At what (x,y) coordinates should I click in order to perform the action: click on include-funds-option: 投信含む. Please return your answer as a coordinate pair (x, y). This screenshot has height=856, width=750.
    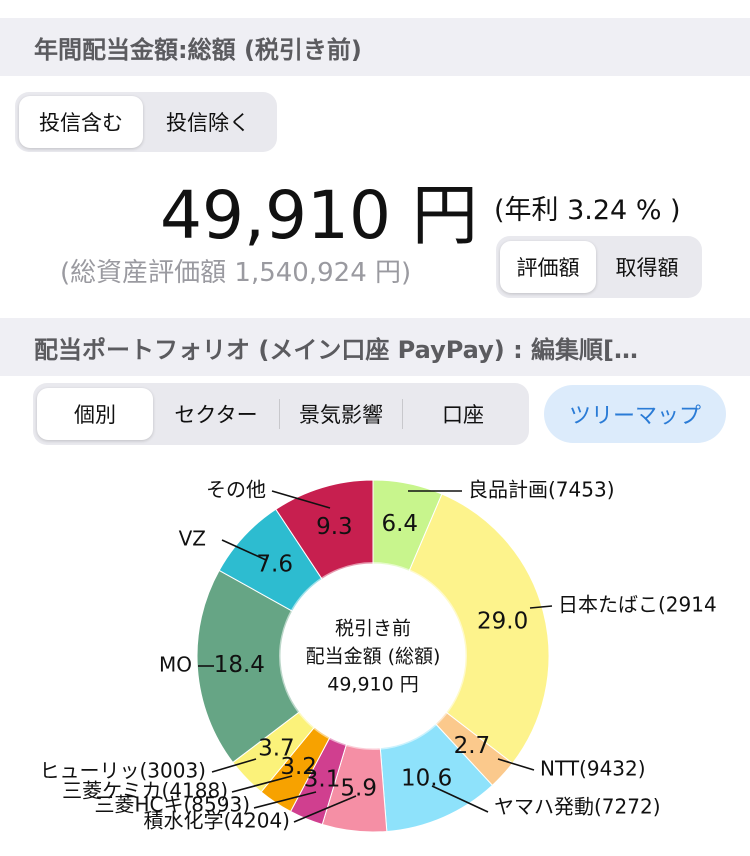
    Looking at the image, I should click on (81, 122).